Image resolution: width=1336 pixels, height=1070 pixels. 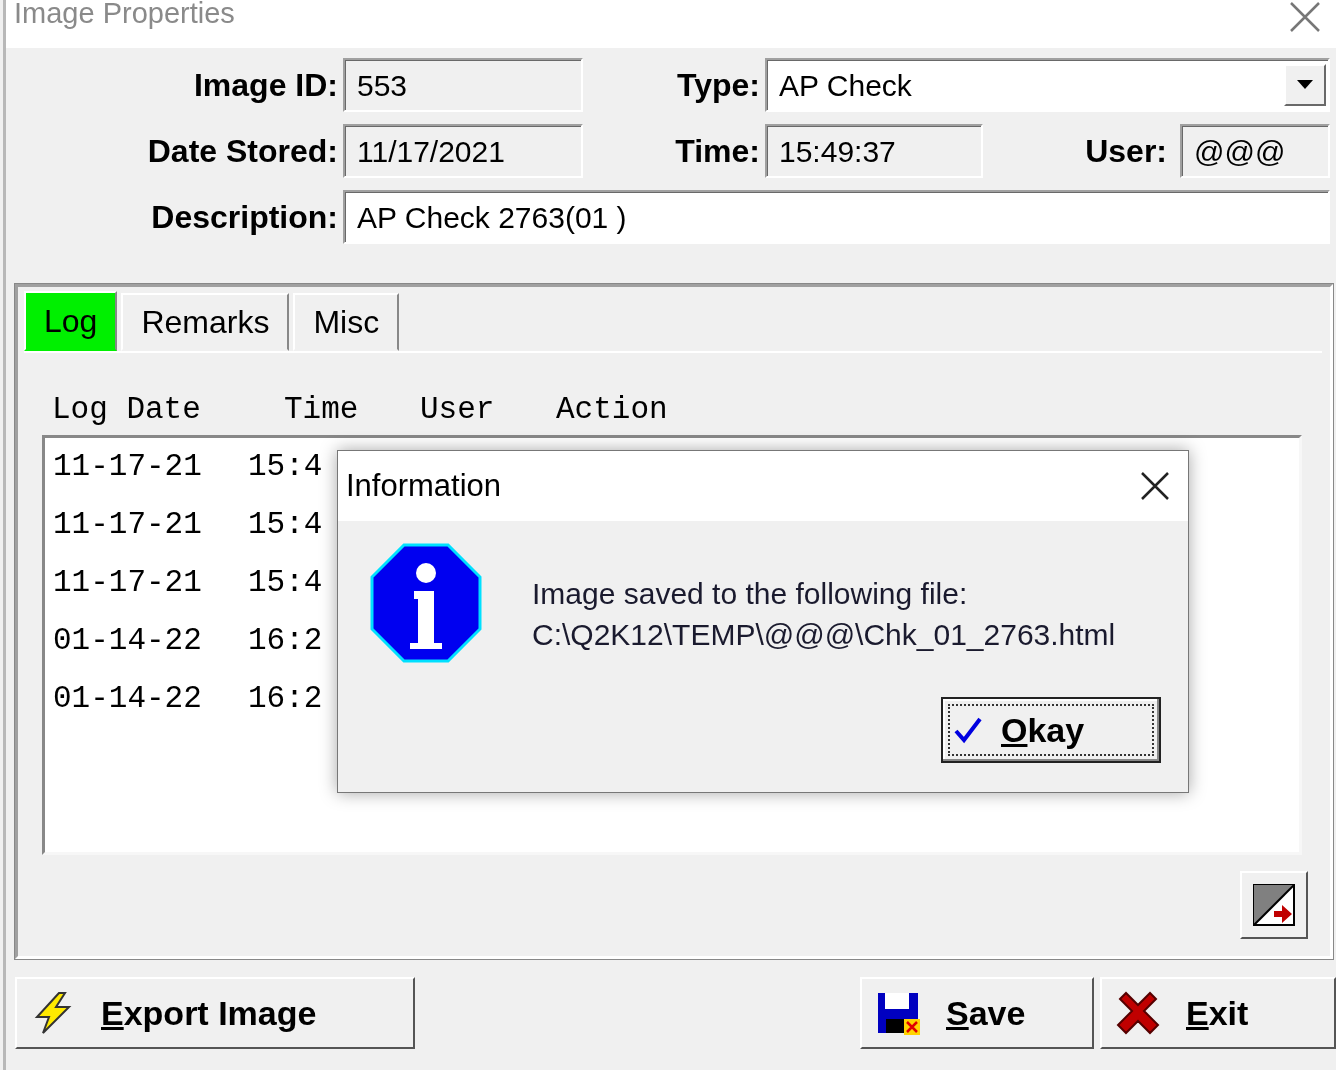 I want to click on dialog-message: Image saved to the following file:, so click(x=750, y=594).